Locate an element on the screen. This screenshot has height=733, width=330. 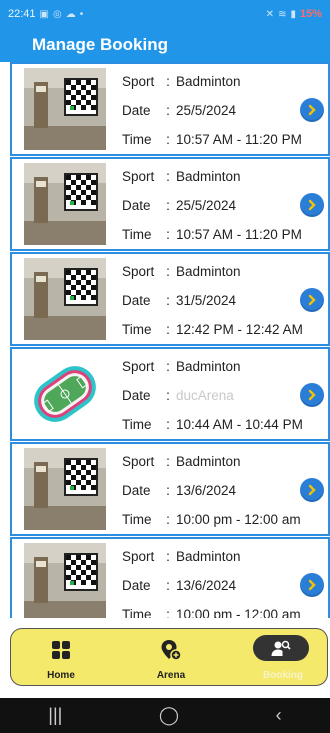
nav-home: Home is located at coordinates (61, 658).